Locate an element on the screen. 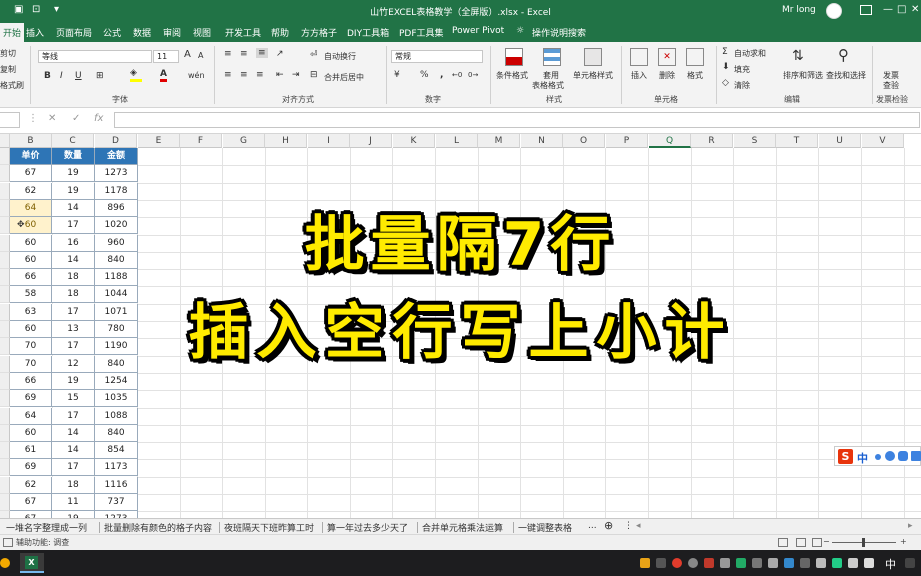  underline-button: U is located at coordinates (78, 76).